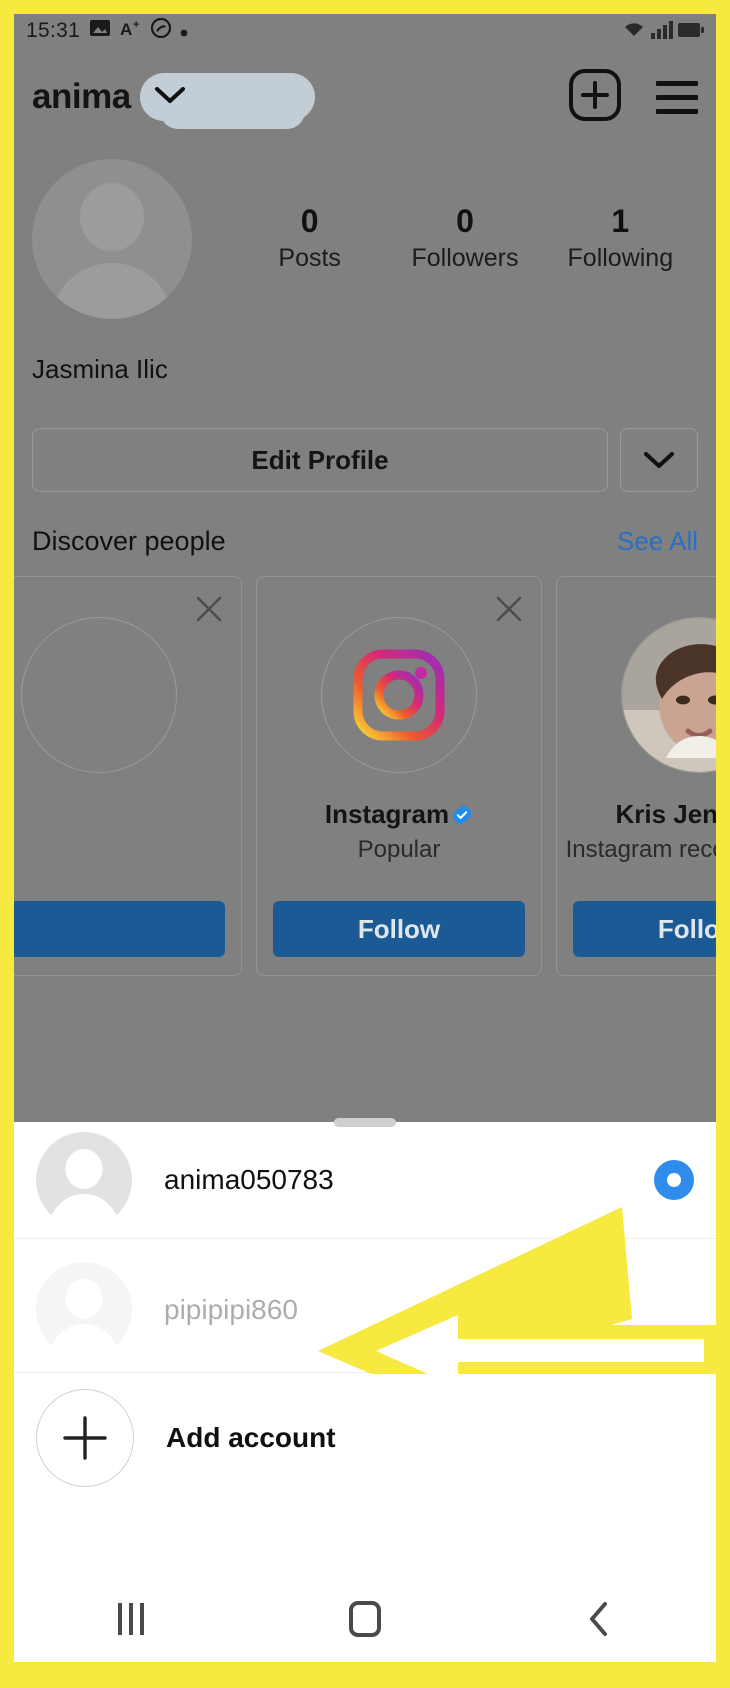 This screenshot has height=1688, width=730. What do you see at coordinates (99, 695) in the screenshot?
I see `avatar` at bounding box center [99, 695].